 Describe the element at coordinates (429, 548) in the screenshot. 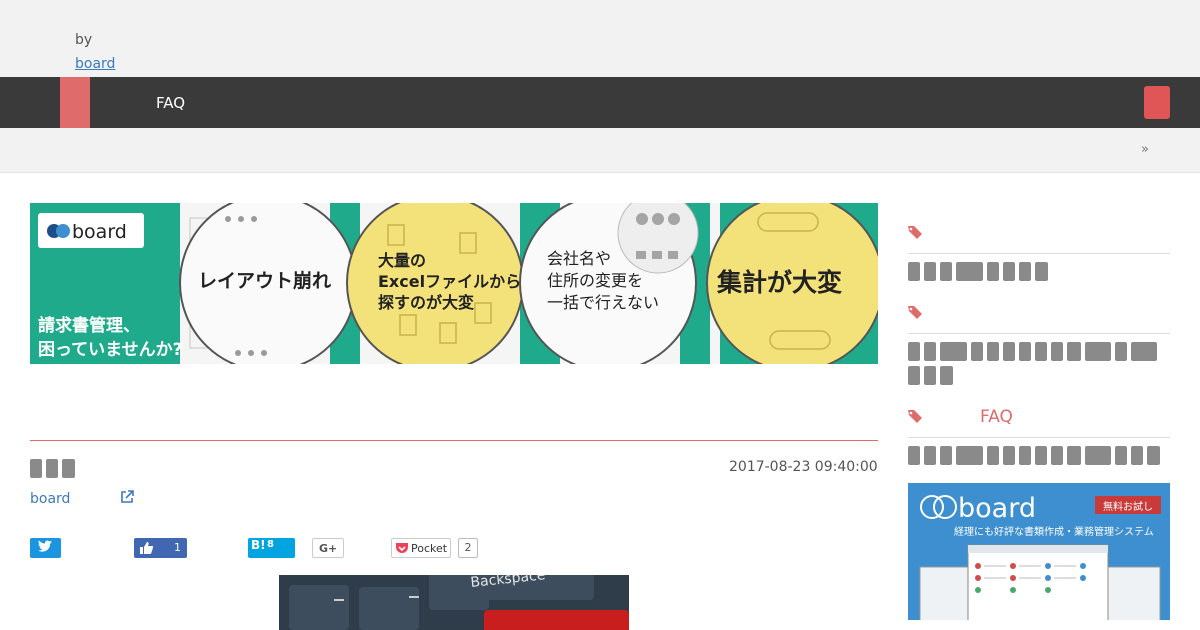

I see `pocket-label: Pocket` at that location.